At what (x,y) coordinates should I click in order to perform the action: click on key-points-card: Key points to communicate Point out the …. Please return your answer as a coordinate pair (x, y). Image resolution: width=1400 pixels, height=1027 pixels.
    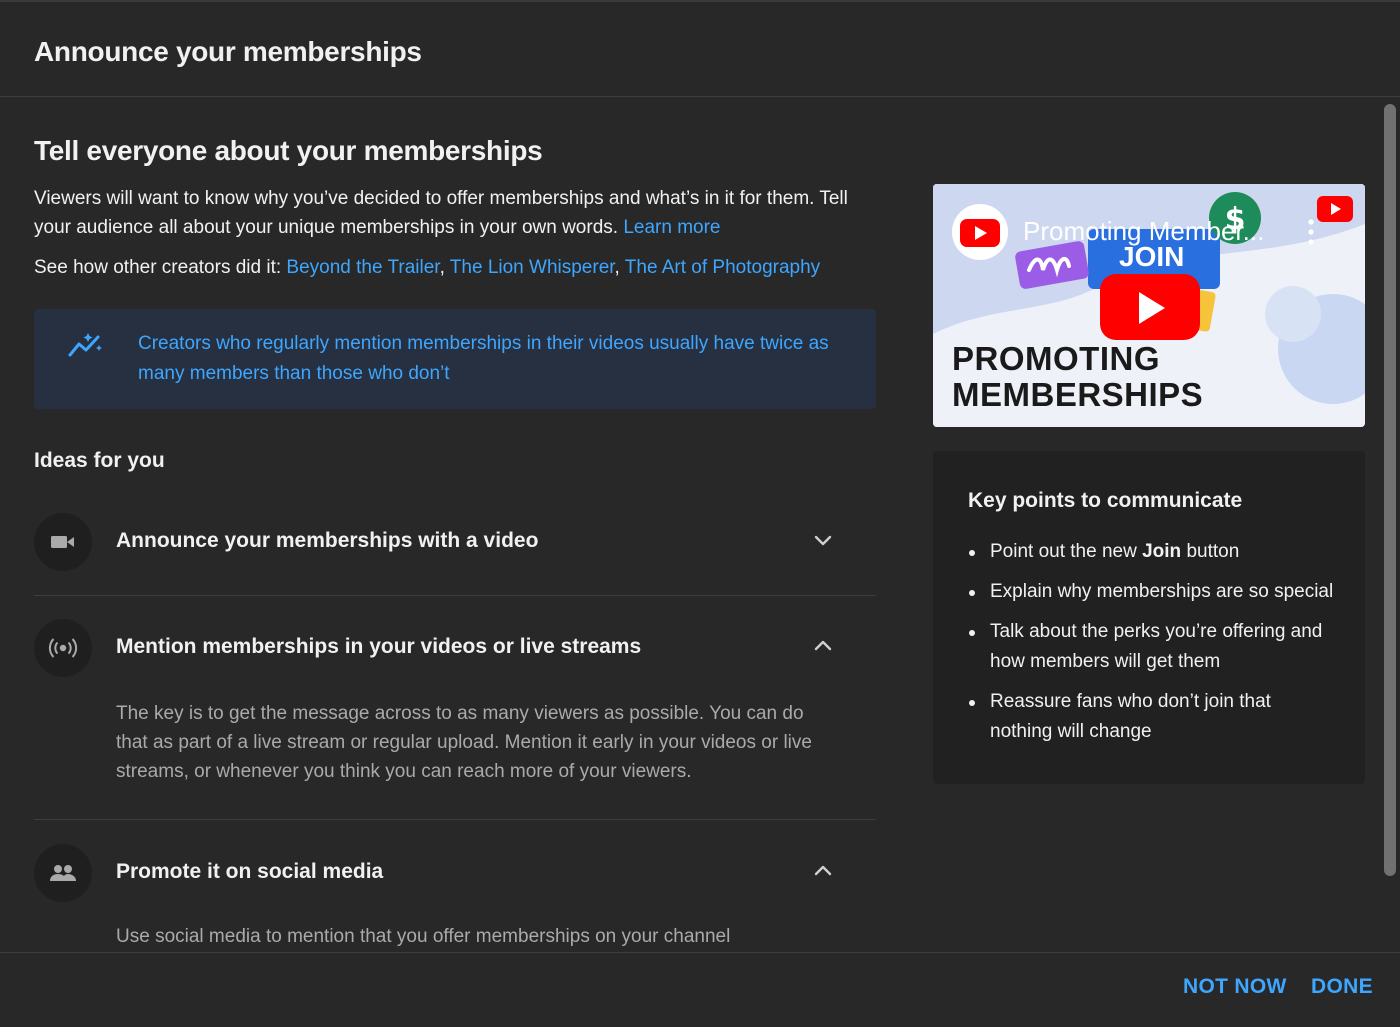
    Looking at the image, I should click on (1149, 617).